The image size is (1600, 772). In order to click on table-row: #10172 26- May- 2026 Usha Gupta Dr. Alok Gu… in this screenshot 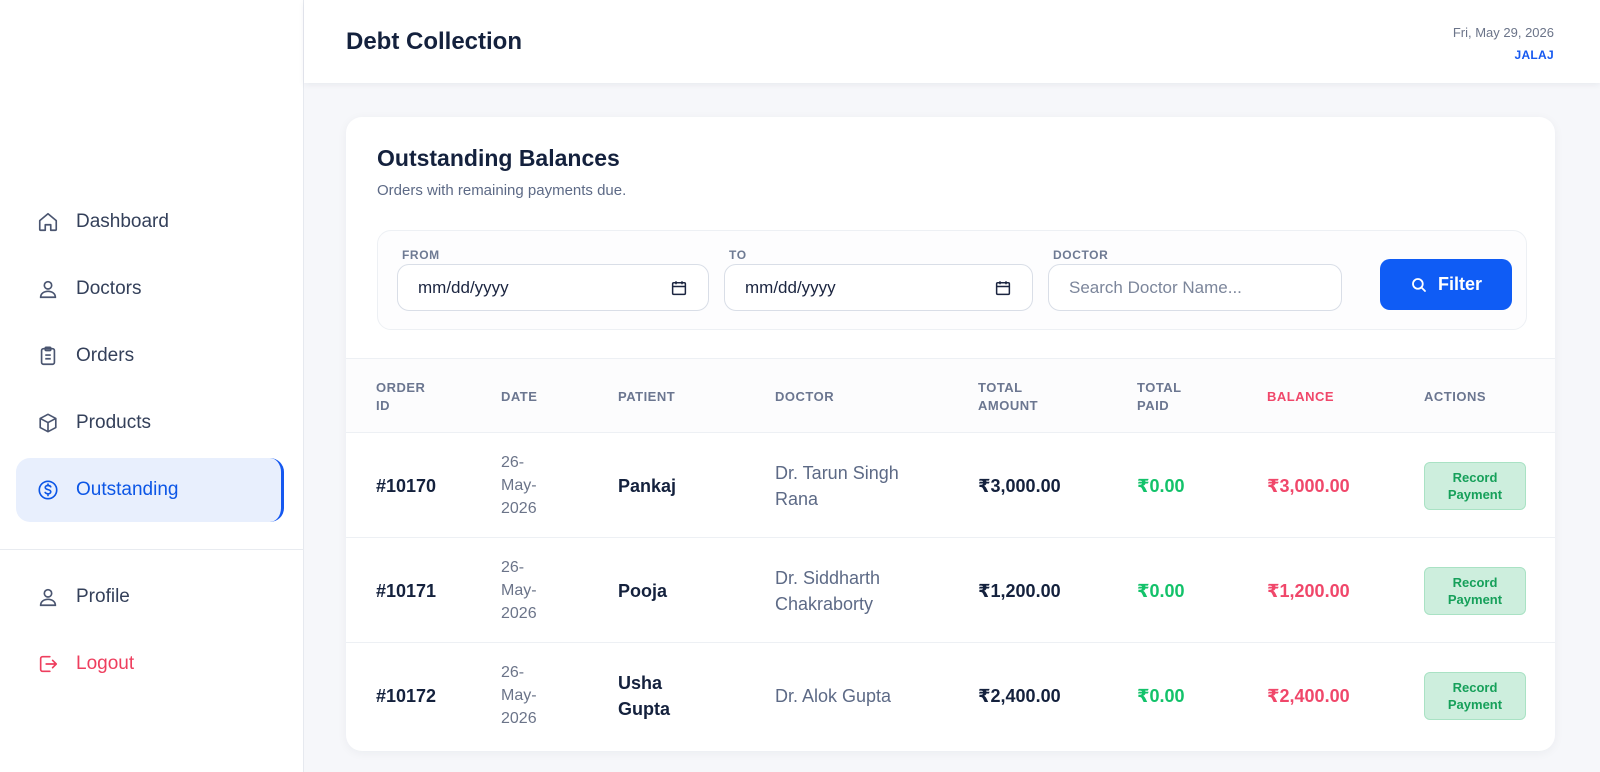, I will do `click(950, 695)`.